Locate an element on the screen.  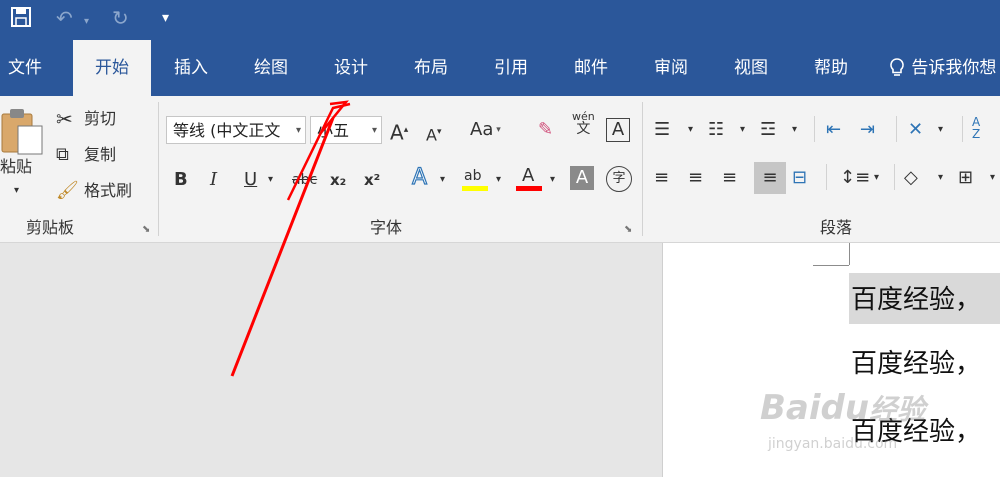
format-painter-label: 格式刷 is located at coordinates (108, 190).